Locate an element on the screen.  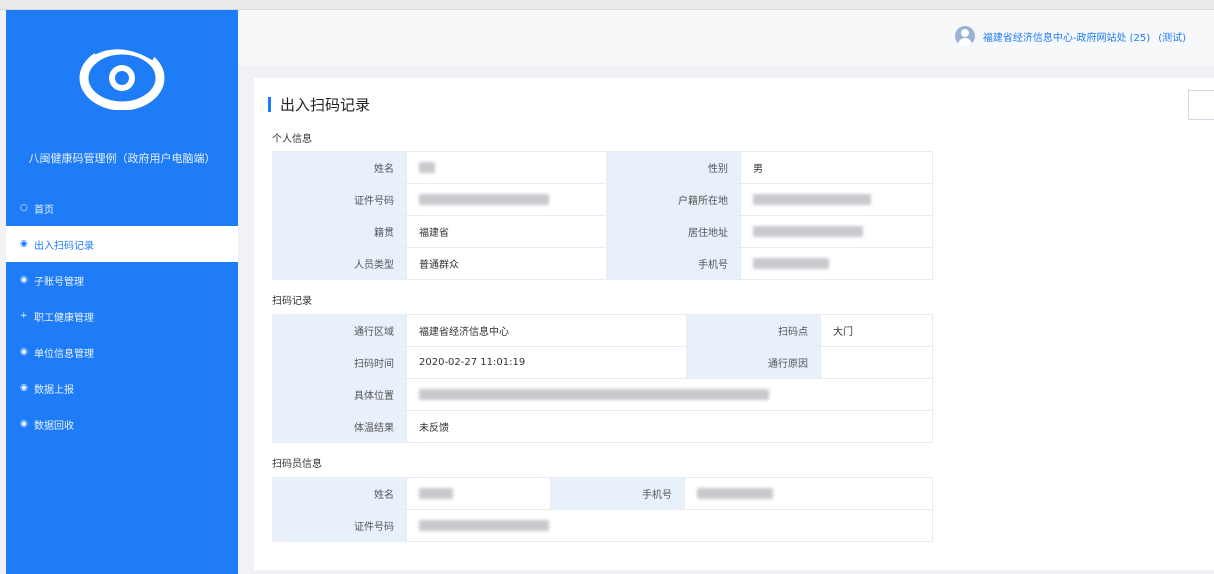
section-scan-record: 扫码记录 is located at coordinates (292, 301).